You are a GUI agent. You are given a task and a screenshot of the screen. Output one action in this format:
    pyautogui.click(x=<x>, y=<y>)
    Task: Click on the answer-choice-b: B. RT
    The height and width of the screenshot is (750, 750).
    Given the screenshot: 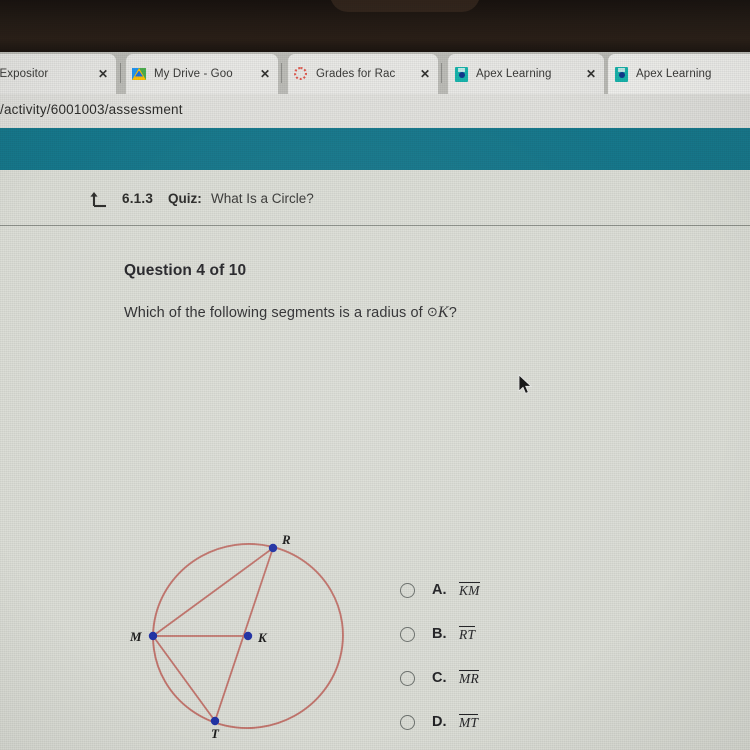 What is the action you would take?
    pyautogui.click(x=490, y=634)
    